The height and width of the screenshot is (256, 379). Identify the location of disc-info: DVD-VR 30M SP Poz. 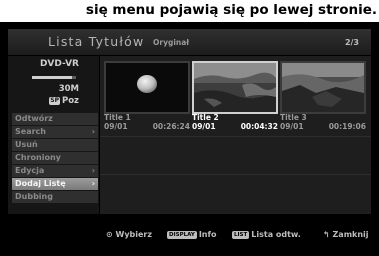
(53, 83).